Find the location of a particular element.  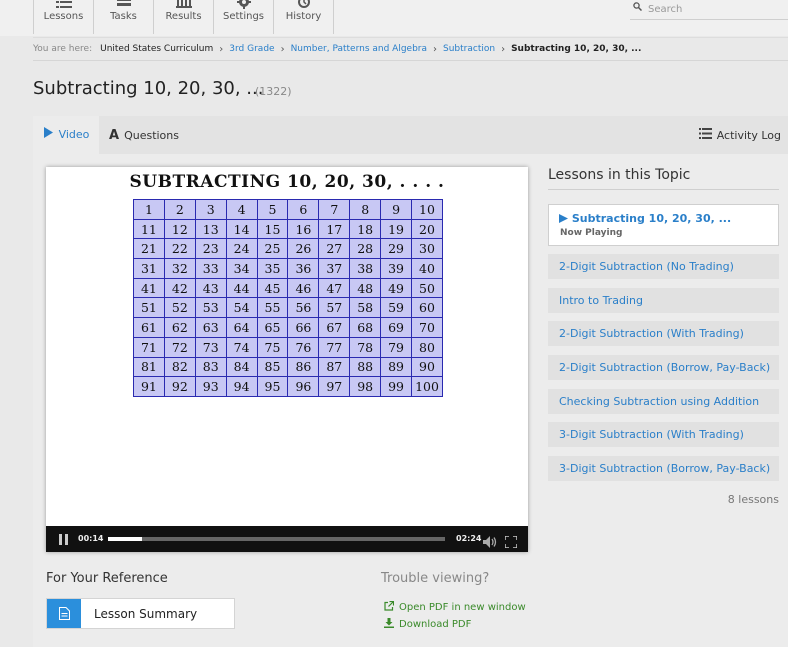

search-icon is located at coordinates (638, 8).